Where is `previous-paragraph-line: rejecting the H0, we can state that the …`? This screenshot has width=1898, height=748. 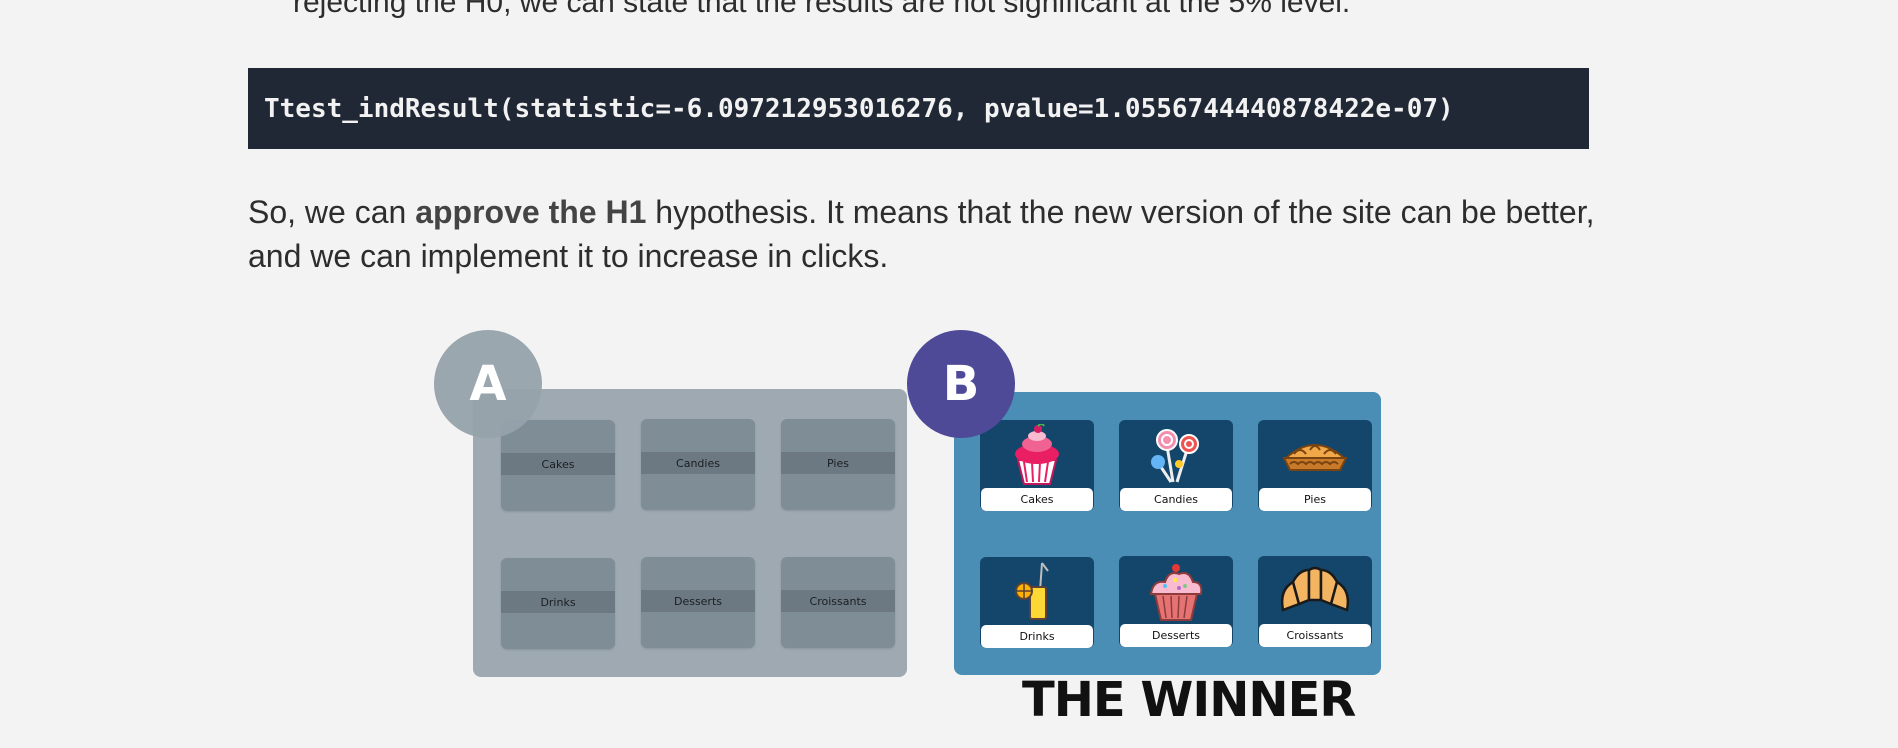
previous-paragraph-line: rejecting the H0, we can state that the … is located at coordinates (822, 9).